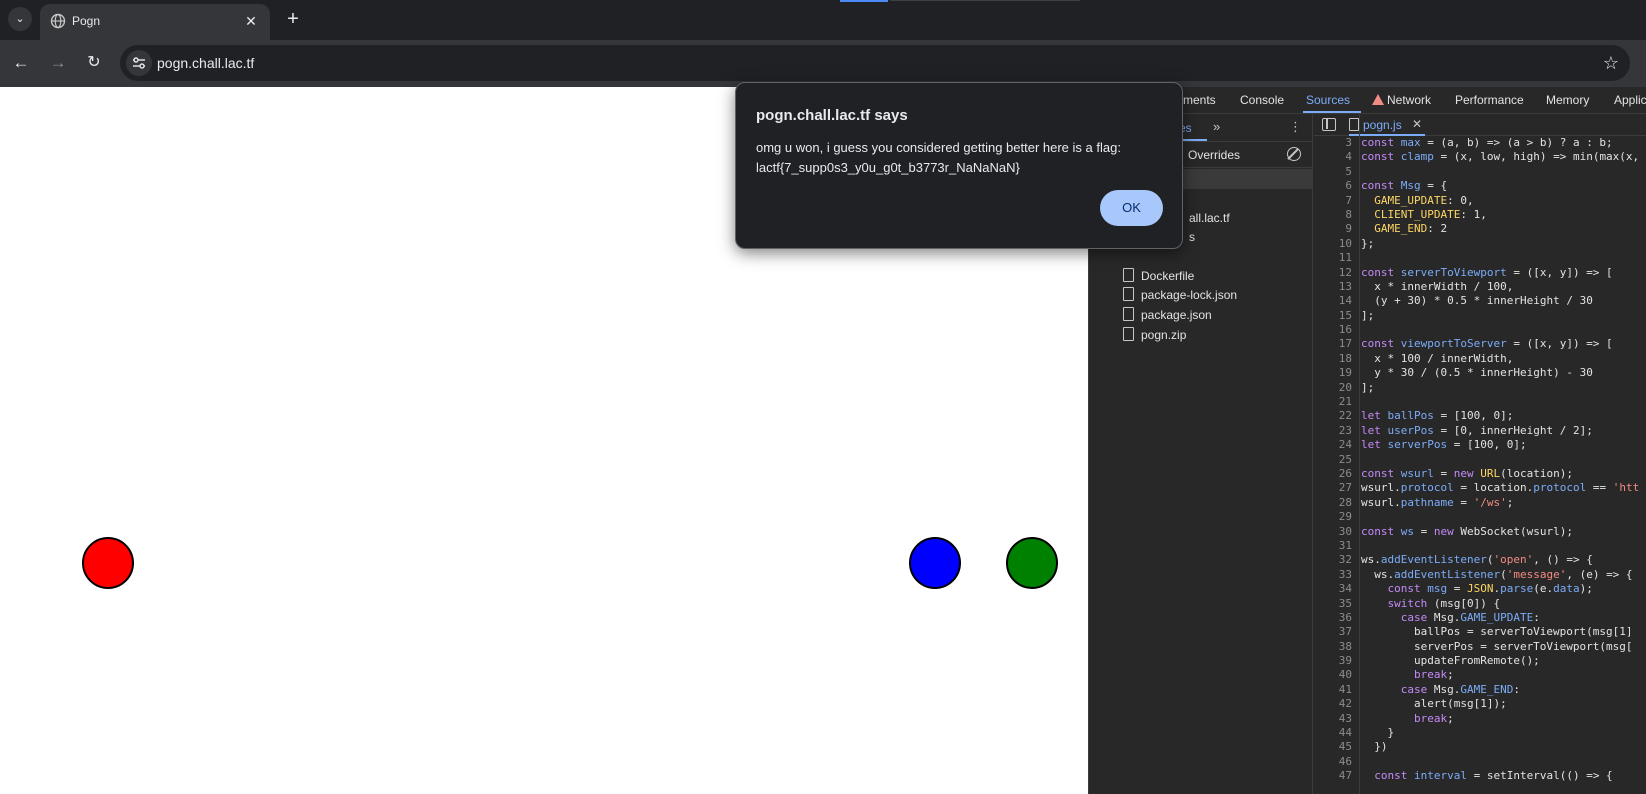 The width and height of the screenshot is (1646, 794). What do you see at coordinates (1333, 532) in the screenshot?
I see `line-number: 30` at bounding box center [1333, 532].